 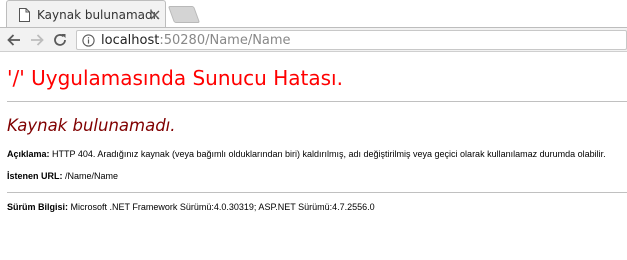 What do you see at coordinates (92, 176) in the screenshot?
I see `requested-url-value: /Name/Name` at bounding box center [92, 176].